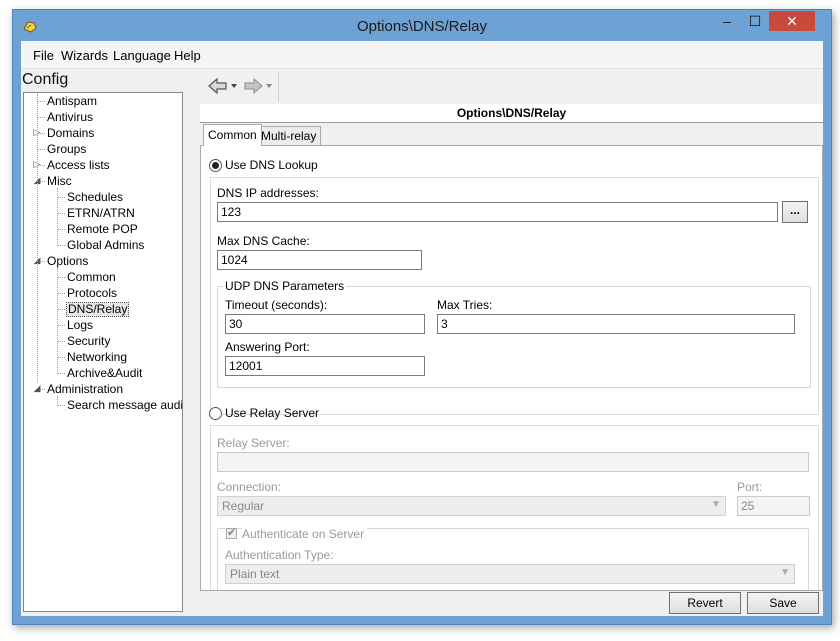 This screenshot has width=840, height=641. I want to click on tab-strip: Common Multi-relay, so click(511, 135).